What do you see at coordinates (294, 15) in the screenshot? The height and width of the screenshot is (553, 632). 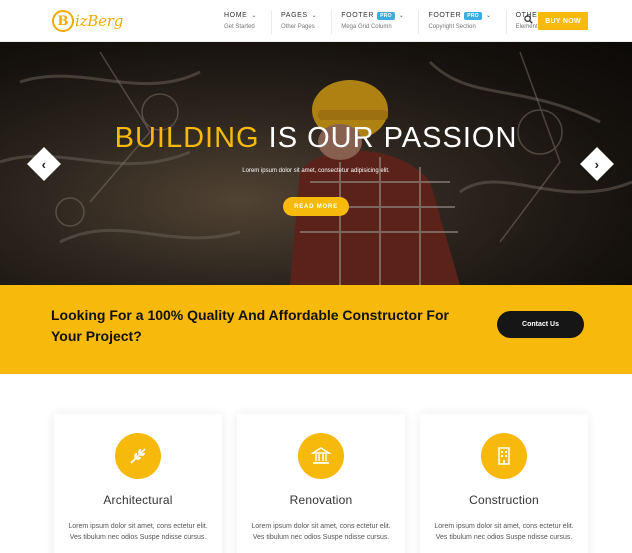 I see `nav-label: PAGES` at bounding box center [294, 15].